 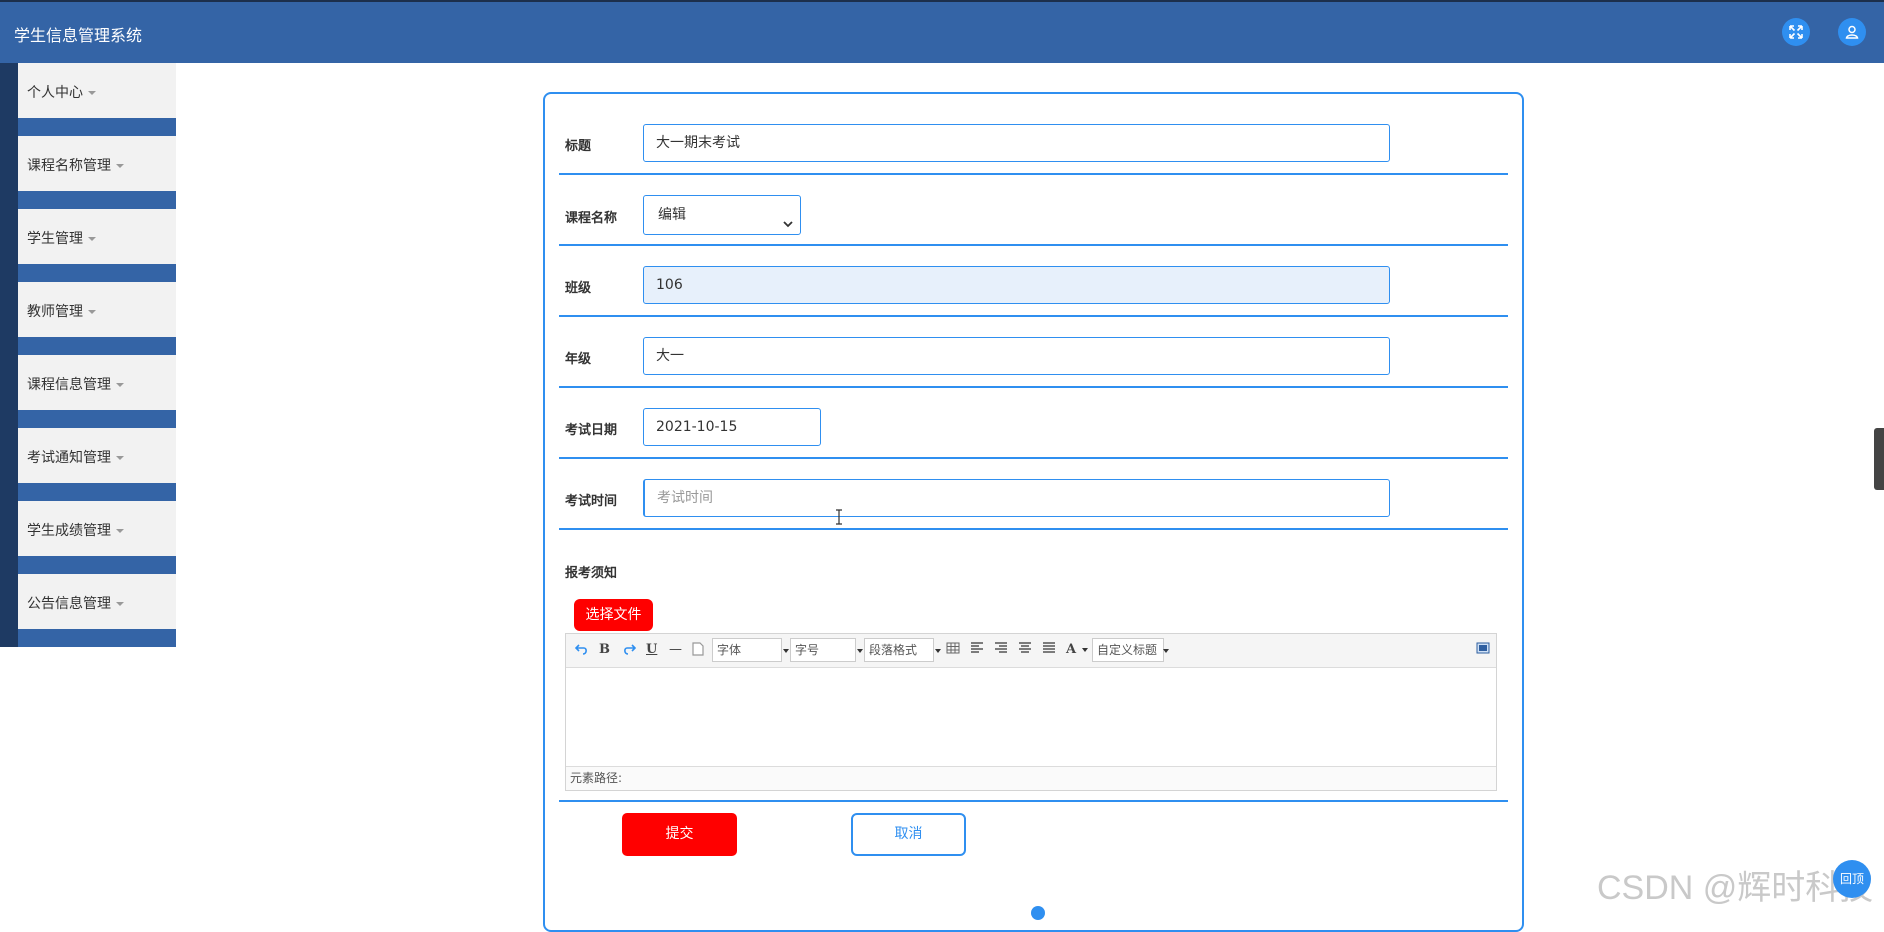 I want to click on table-icon, so click(x=953, y=650).